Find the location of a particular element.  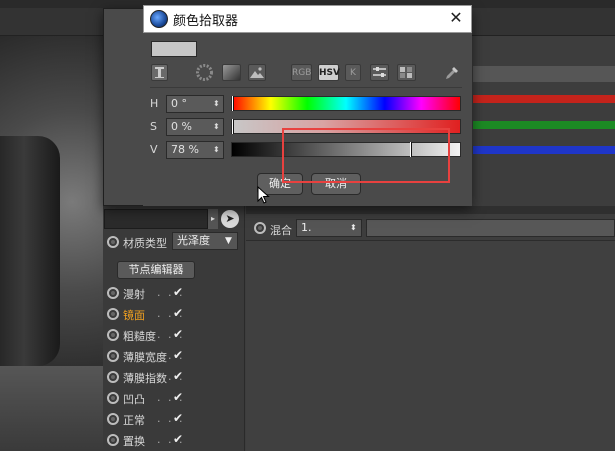

value-stepper-icon: ⬍ is located at coordinates (216, 150).